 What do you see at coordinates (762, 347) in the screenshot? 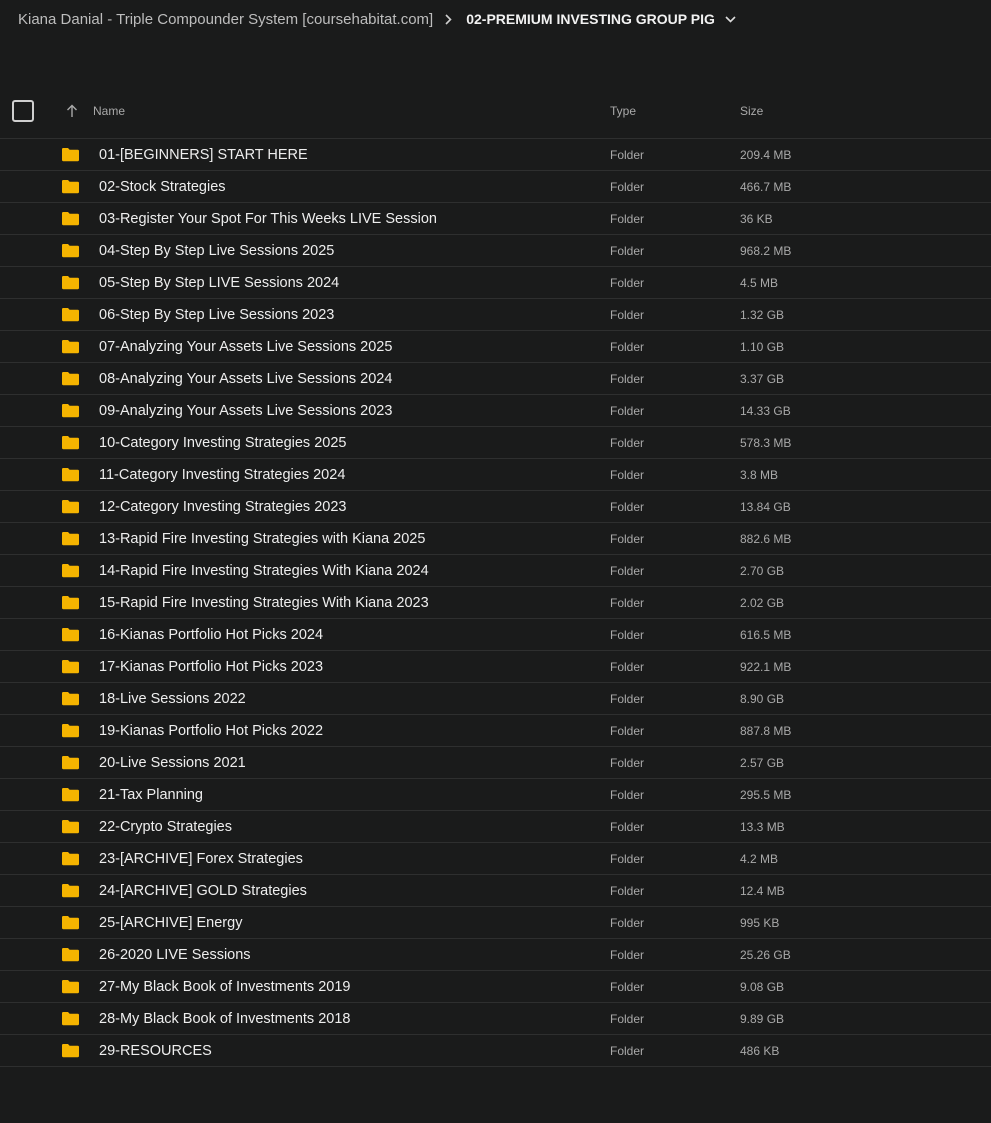
I see `folder-size: 1.10 GB` at bounding box center [762, 347].